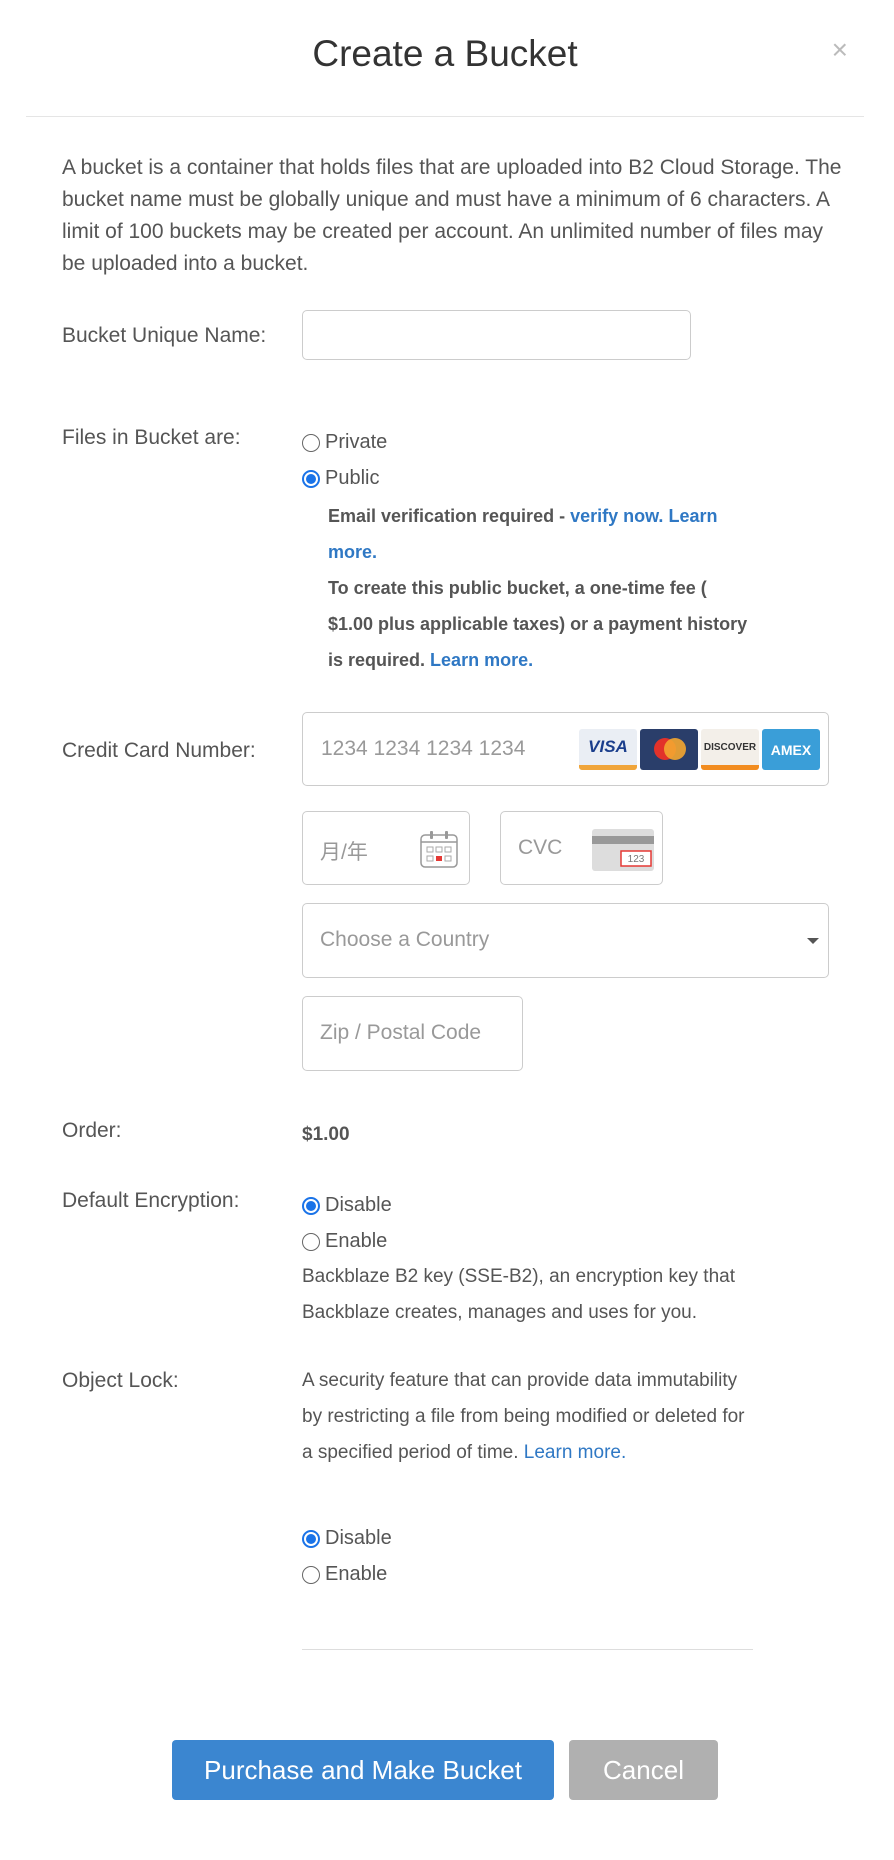 The width and height of the screenshot is (894, 1860). I want to click on object-lock-learn-more-link: Learn more., so click(575, 1452).